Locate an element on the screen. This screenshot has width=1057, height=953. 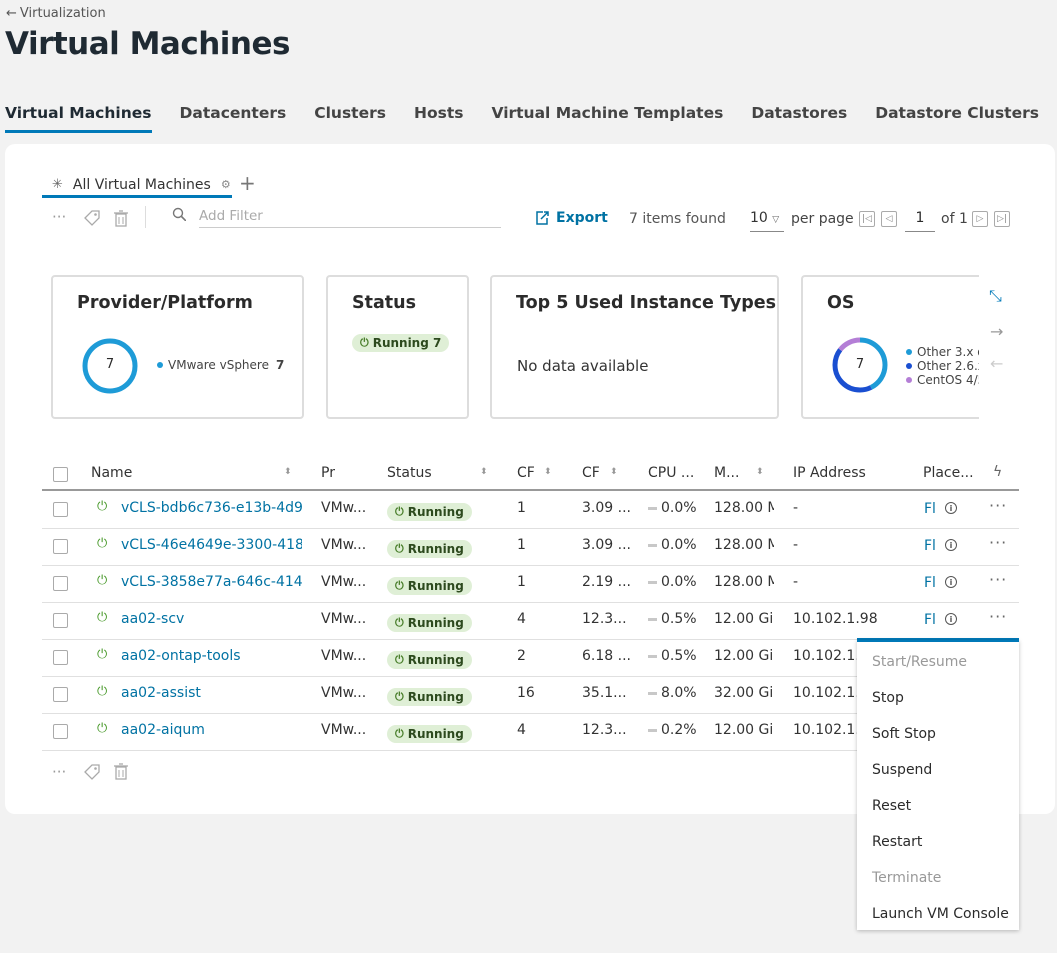
menu-item-restart: Restart is located at coordinates (897, 842).